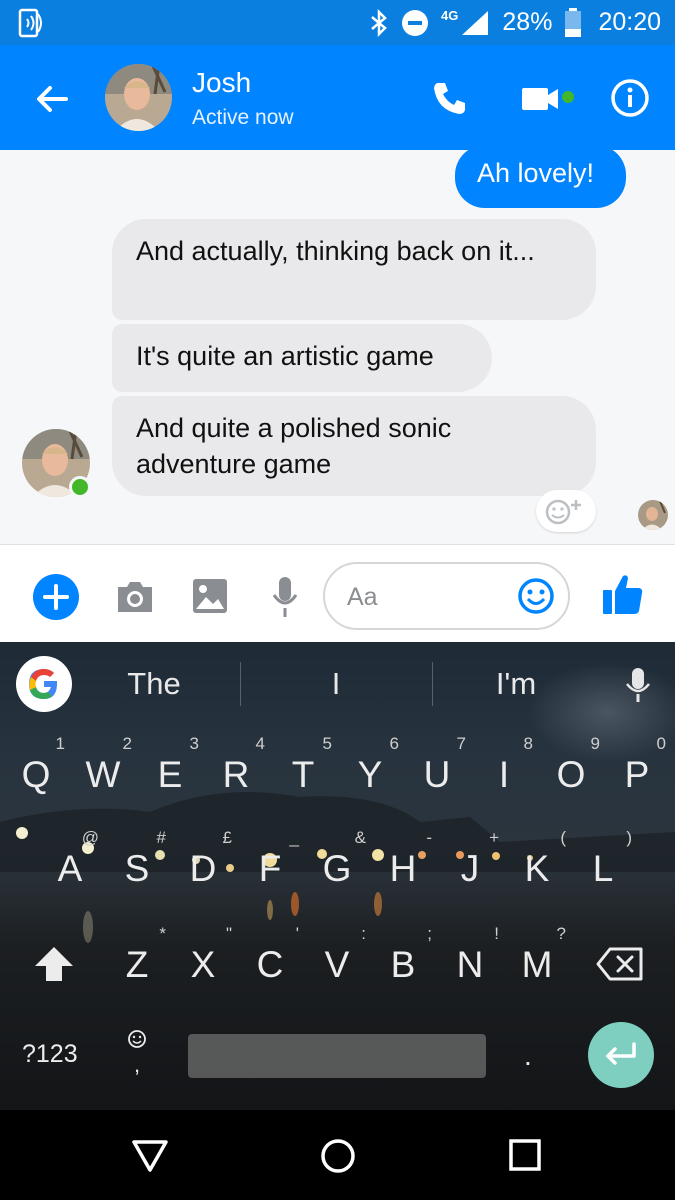 This screenshot has width=675, height=1200. What do you see at coordinates (337, 97) in the screenshot?
I see `conversation-header: Josh Active now` at bounding box center [337, 97].